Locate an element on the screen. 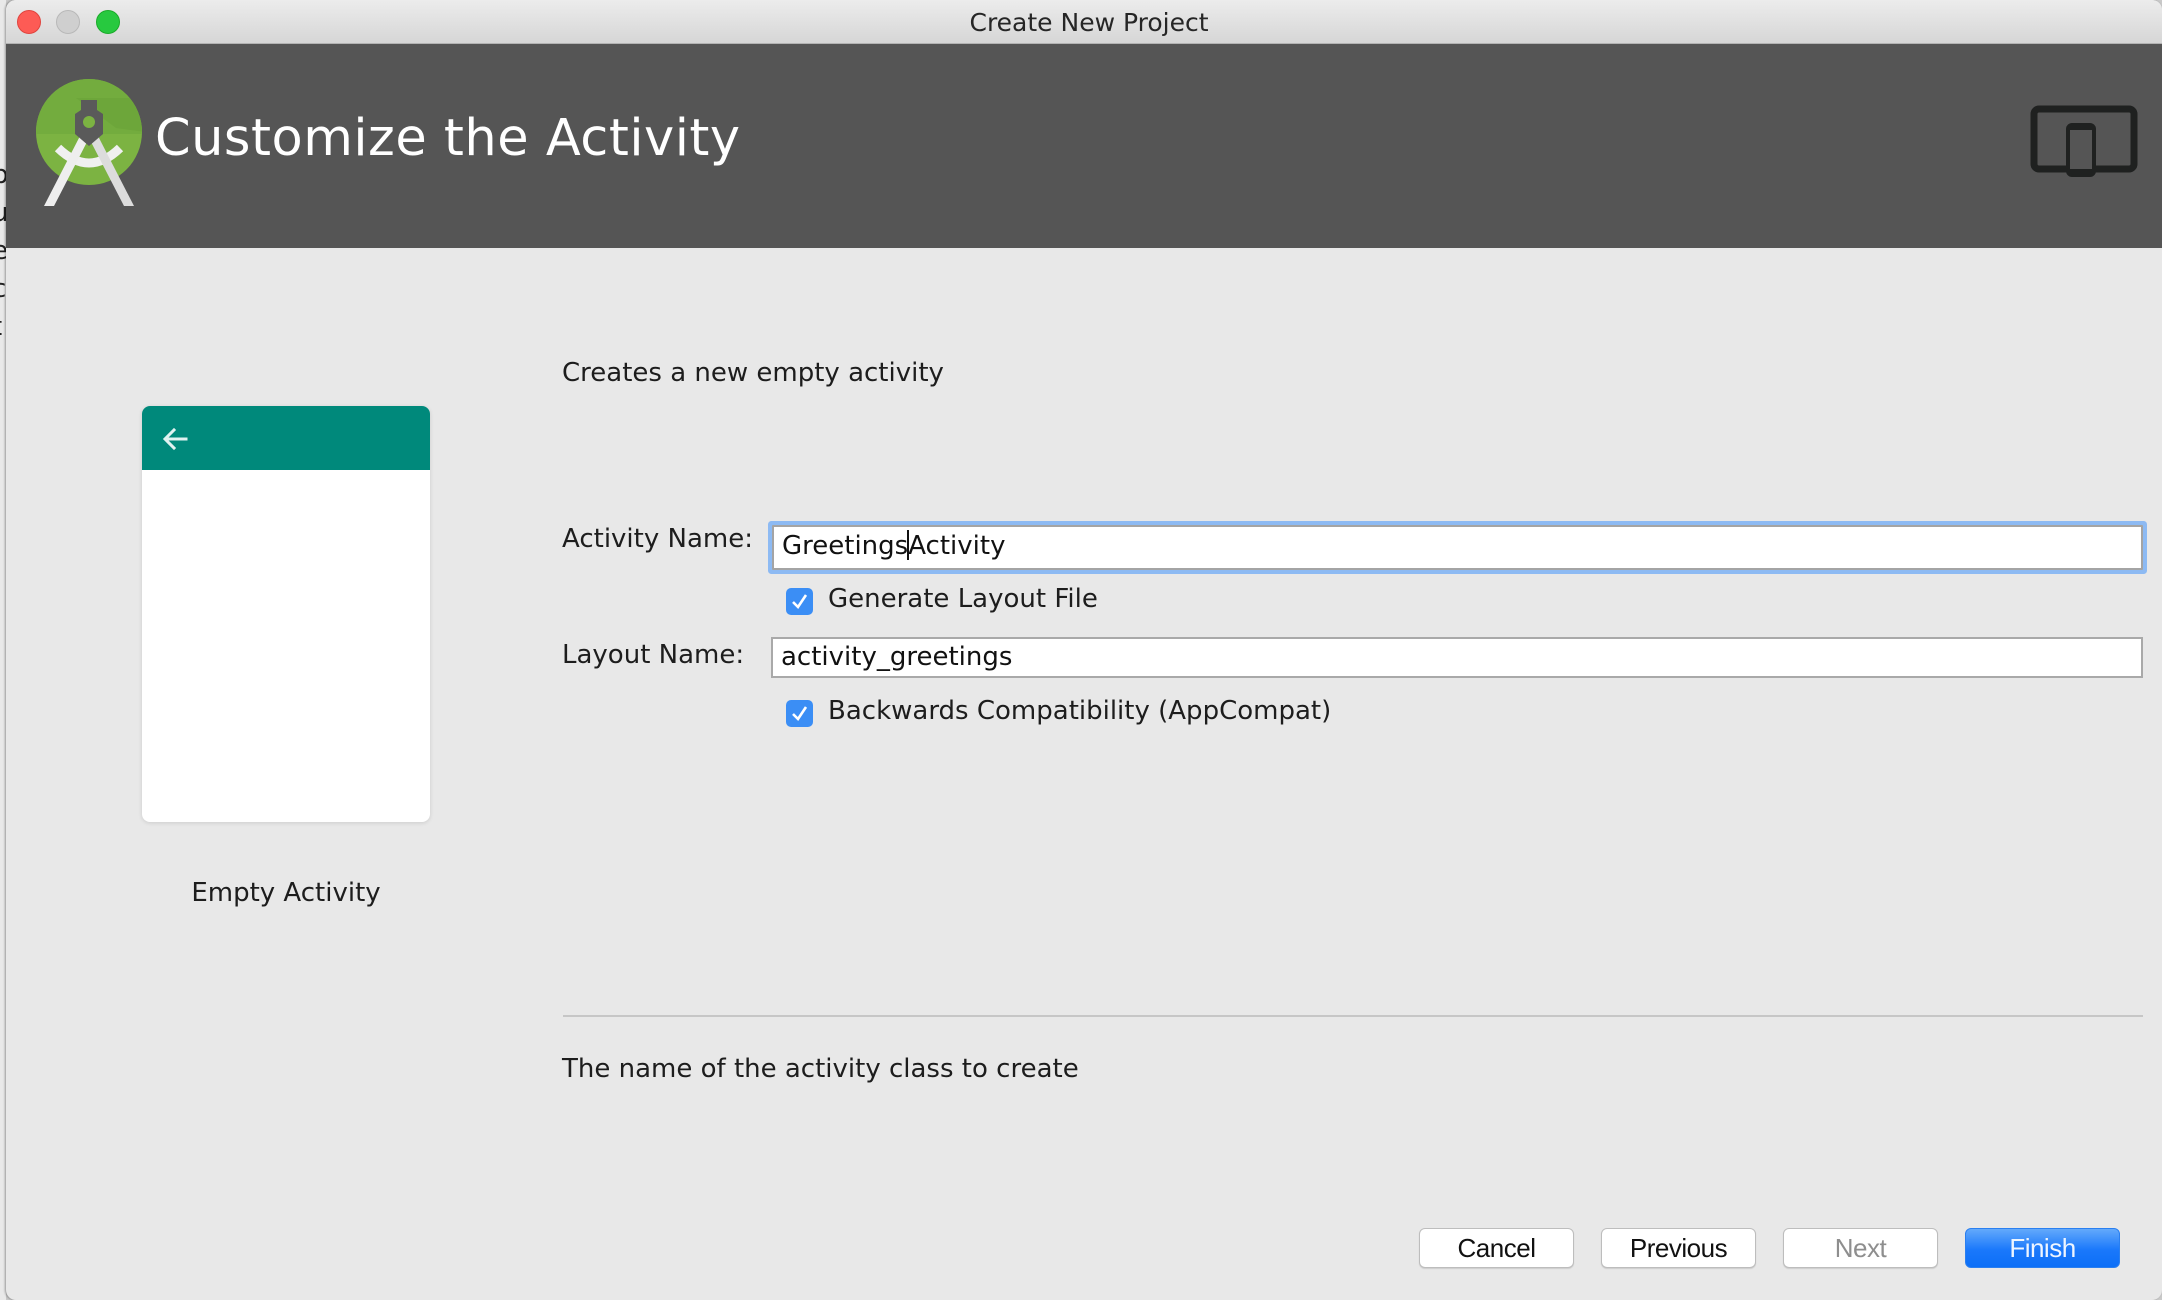 The image size is (2162, 1300). next-button: Next is located at coordinates (1860, 1248).